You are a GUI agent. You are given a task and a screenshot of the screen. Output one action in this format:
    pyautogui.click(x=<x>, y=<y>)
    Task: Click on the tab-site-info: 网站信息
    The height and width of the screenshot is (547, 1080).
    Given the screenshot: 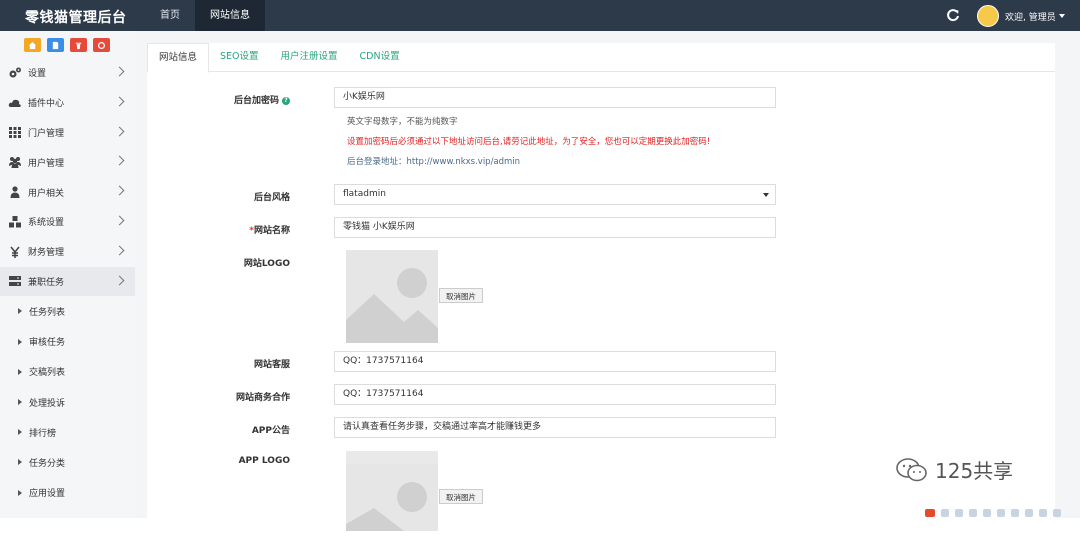 What is the action you would take?
    pyautogui.click(x=178, y=58)
    